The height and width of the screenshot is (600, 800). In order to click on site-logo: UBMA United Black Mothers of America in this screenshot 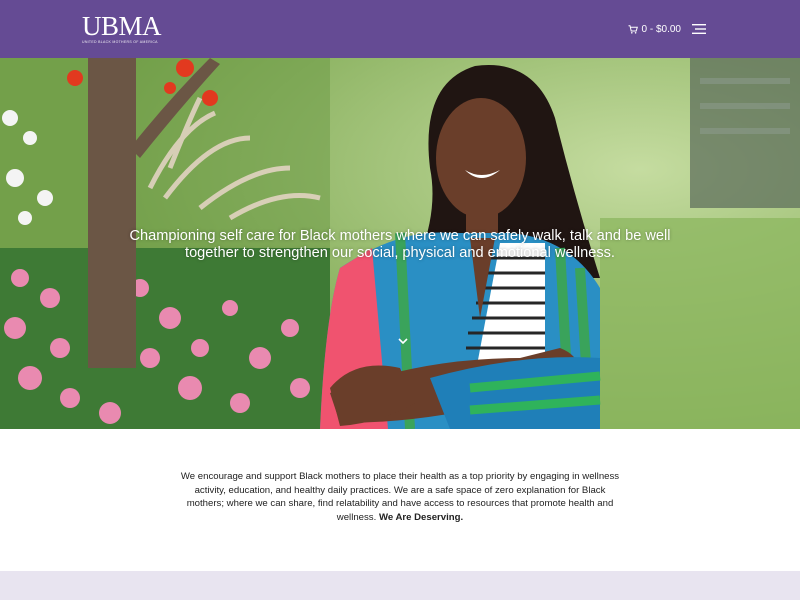, I will do `click(122, 28)`.